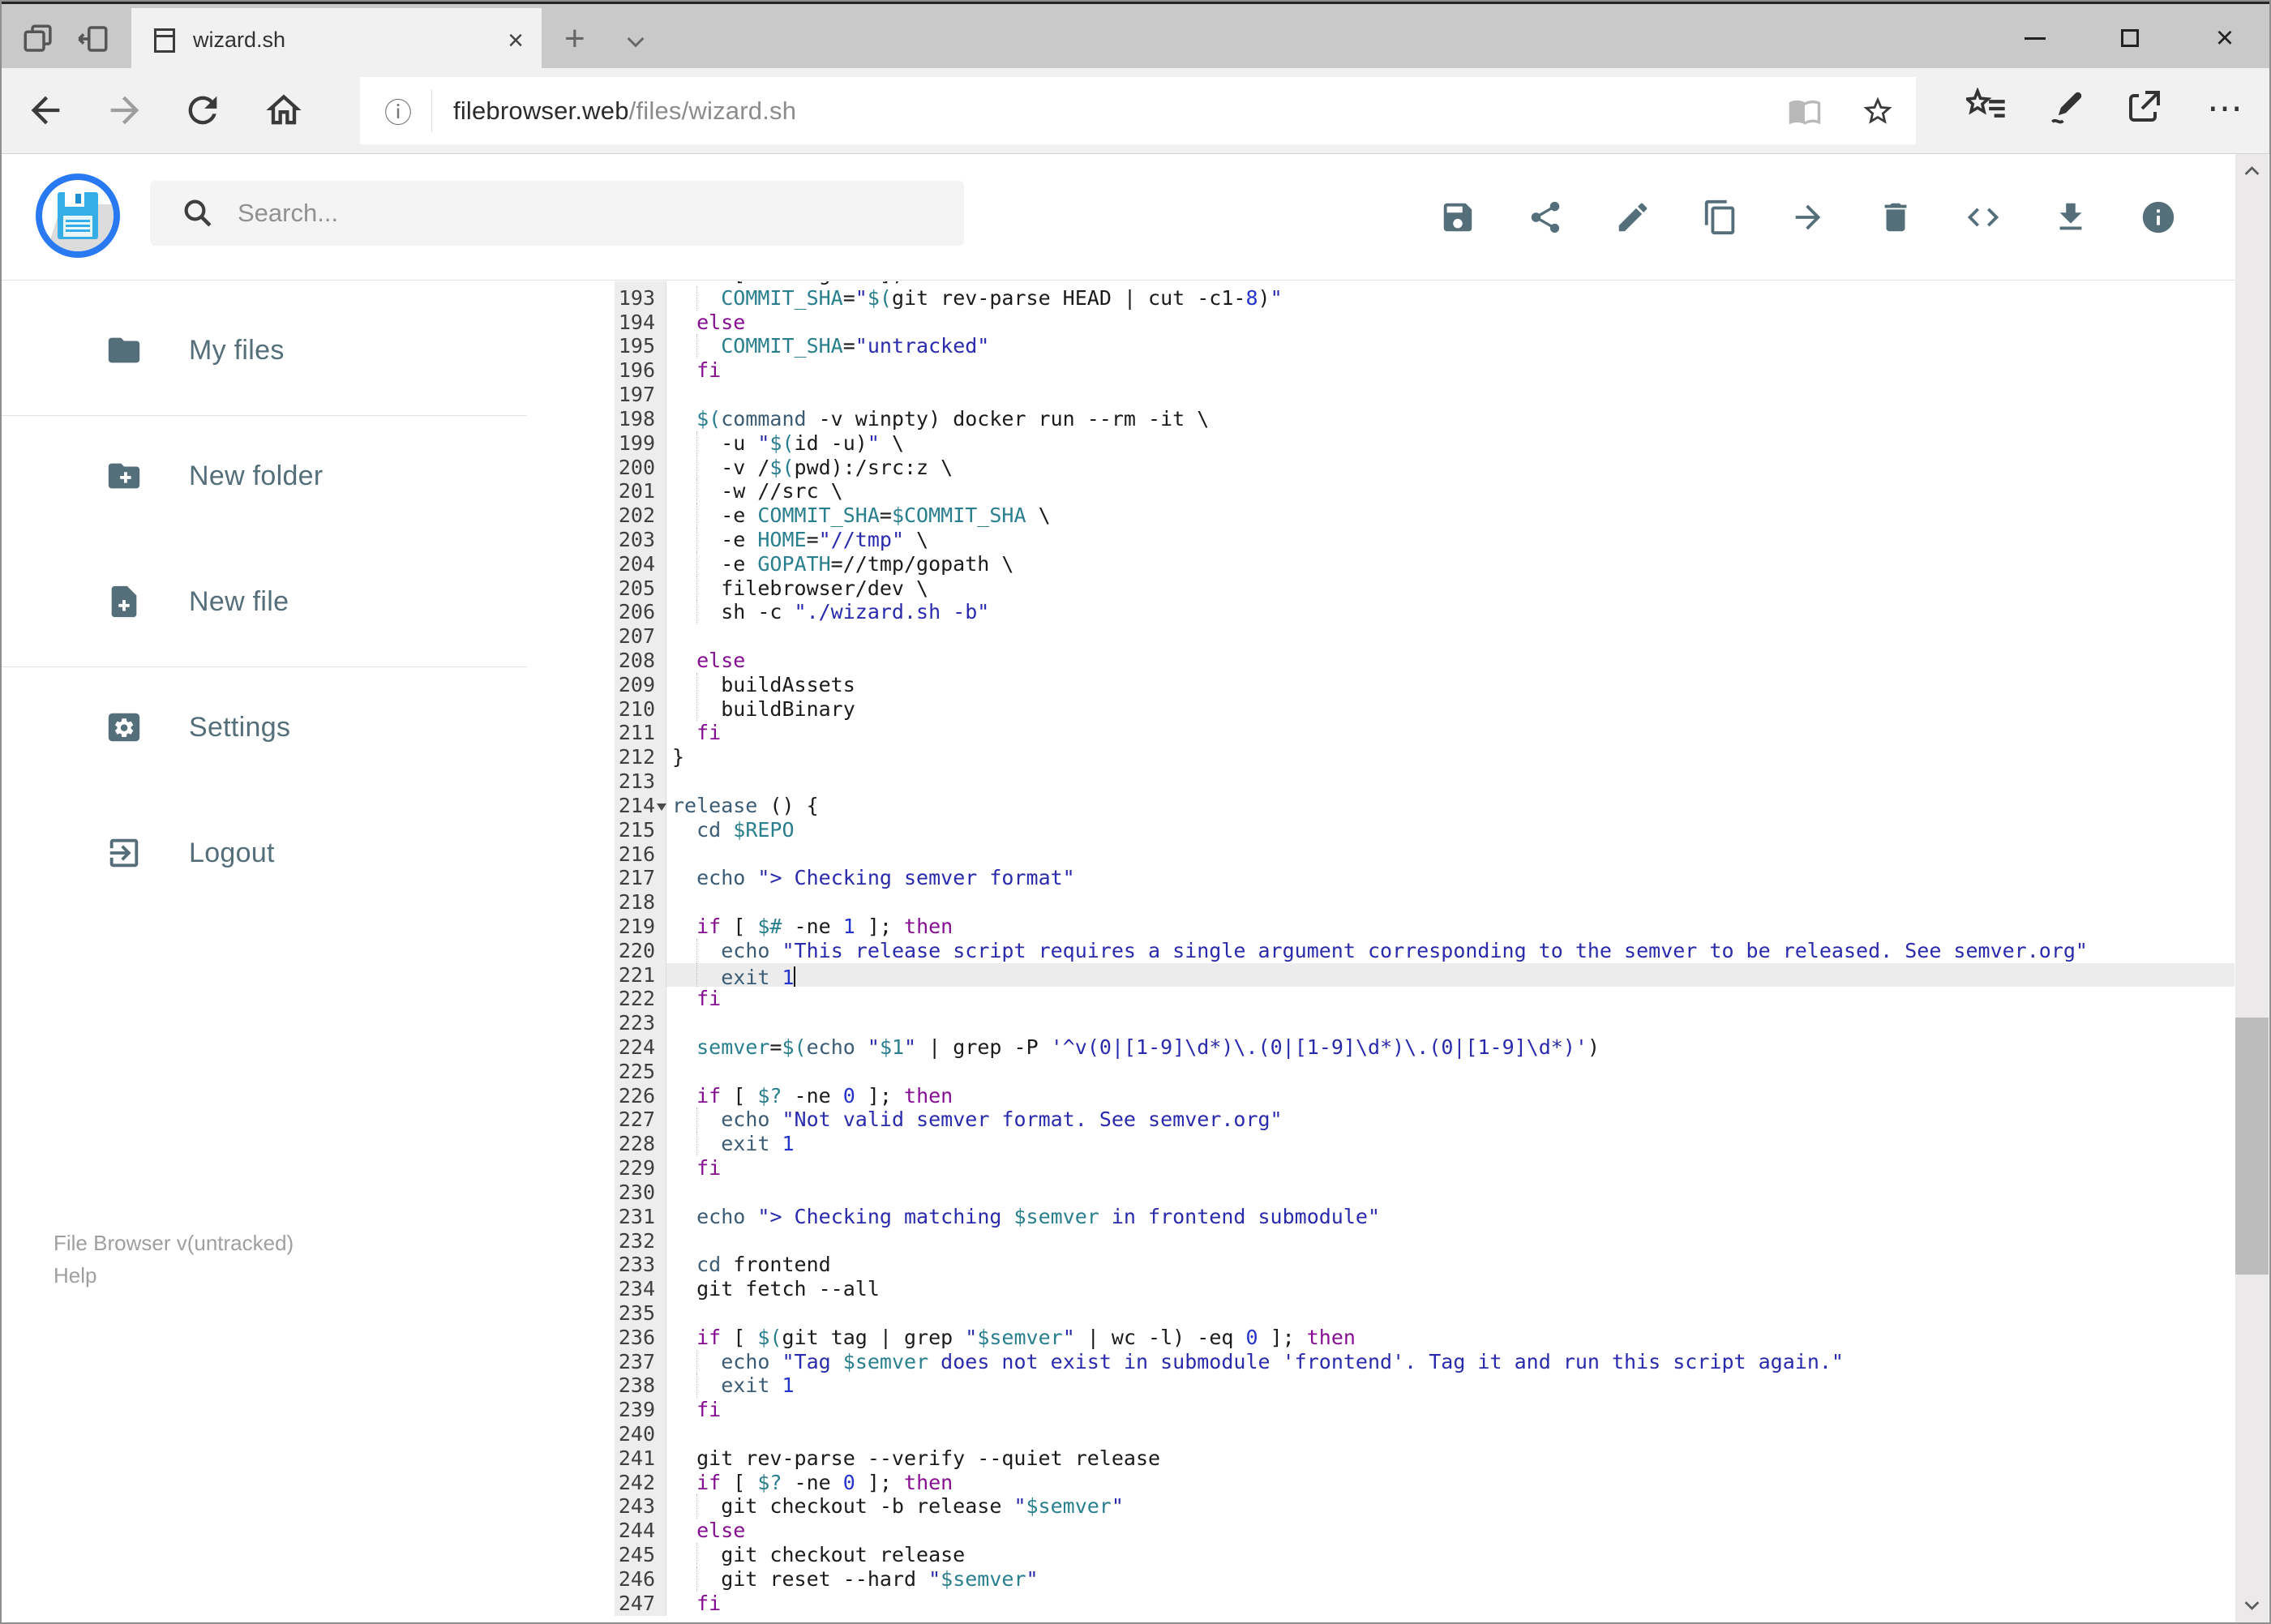 The height and width of the screenshot is (1624, 2271). Describe the element at coordinates (1425, 782) in the screenshot. I see `code-line: 213` at that location.